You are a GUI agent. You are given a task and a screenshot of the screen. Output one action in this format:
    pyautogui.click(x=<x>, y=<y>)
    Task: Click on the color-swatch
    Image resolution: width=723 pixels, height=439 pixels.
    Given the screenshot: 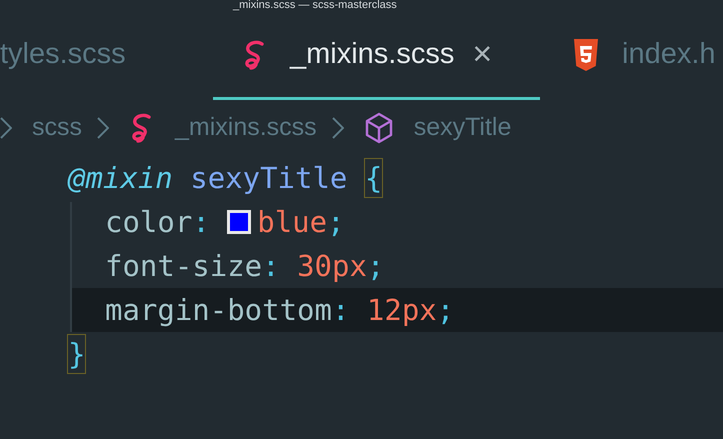 What is the action you would take?
    pyautogui.click(x=239, y=222)
    